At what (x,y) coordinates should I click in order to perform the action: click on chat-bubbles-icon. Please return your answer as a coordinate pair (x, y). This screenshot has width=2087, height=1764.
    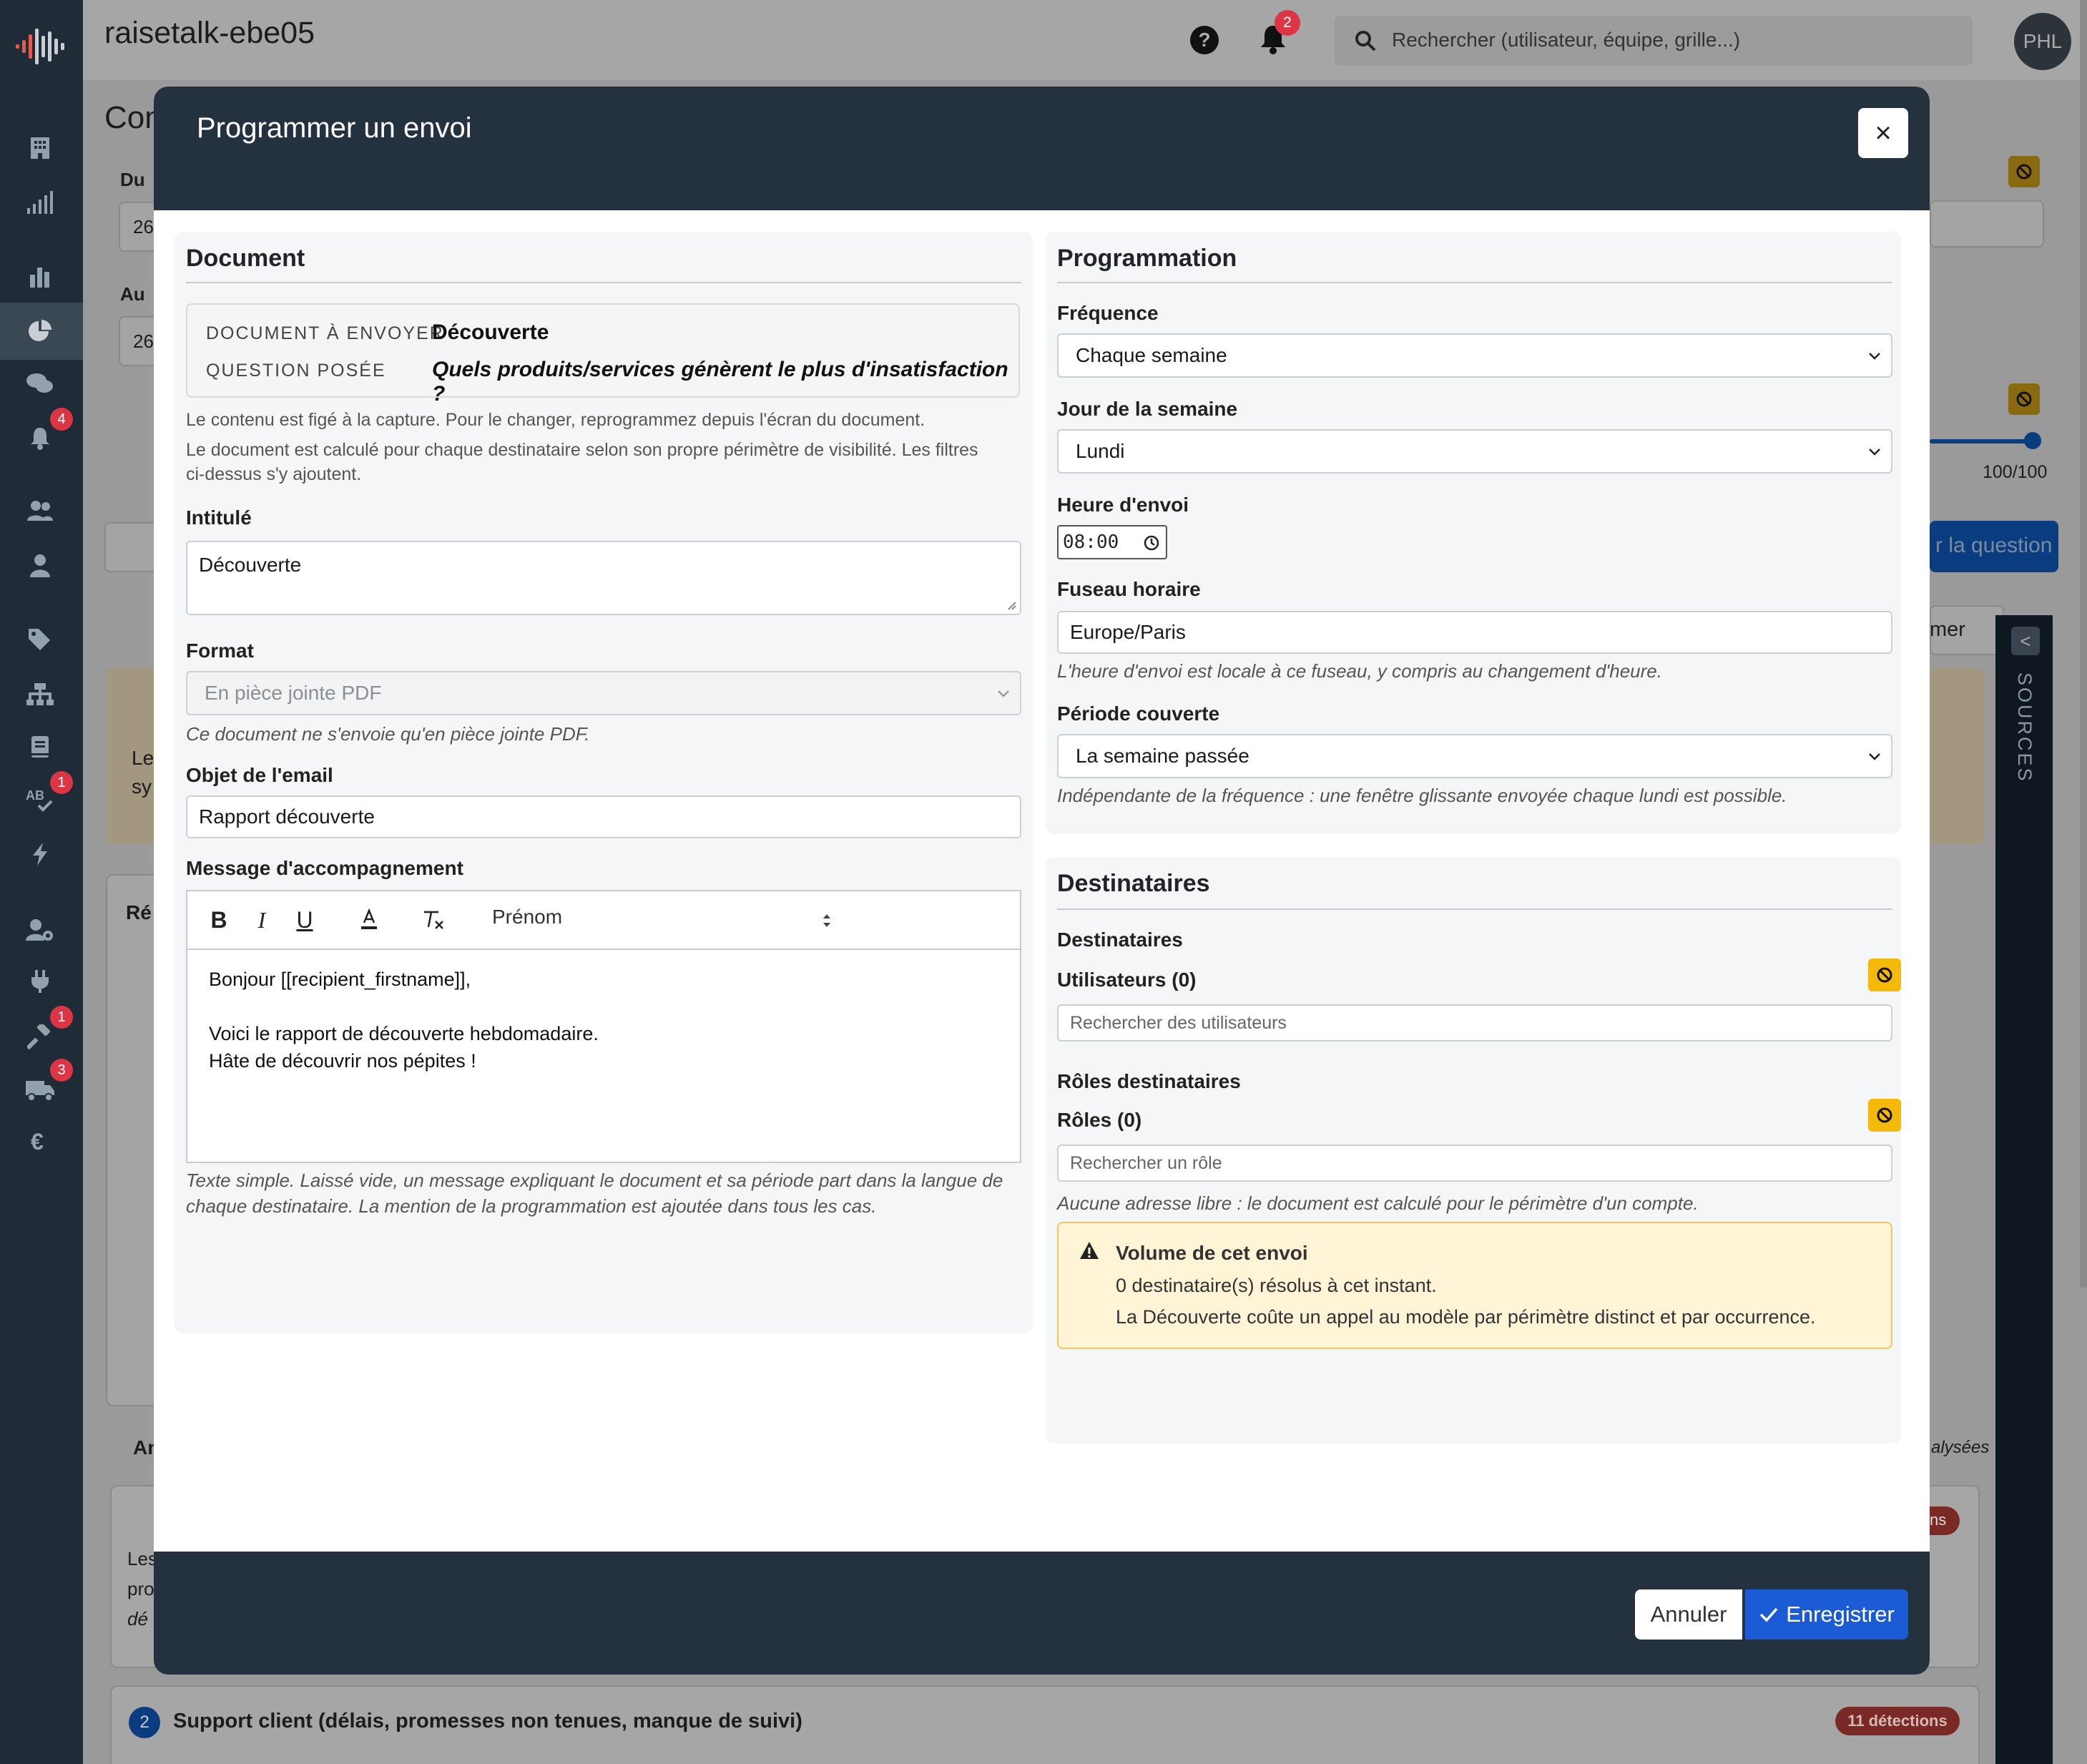
    Looking at the image, I should click on (40, 384).